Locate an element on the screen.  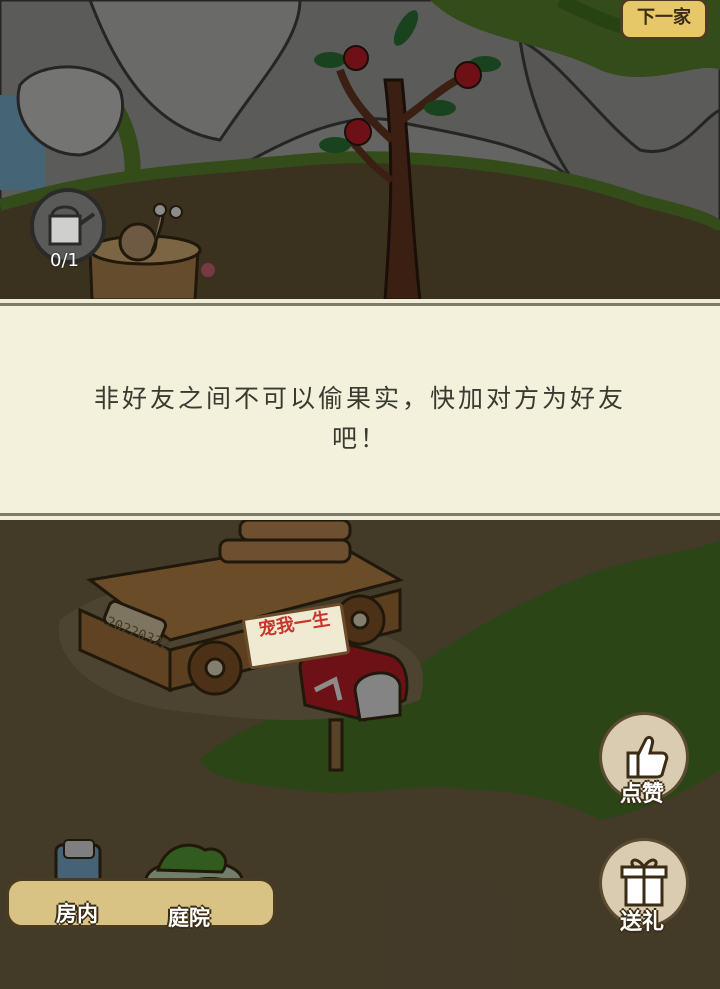
like-label: 点赞 is located at coordinates (641, 794).